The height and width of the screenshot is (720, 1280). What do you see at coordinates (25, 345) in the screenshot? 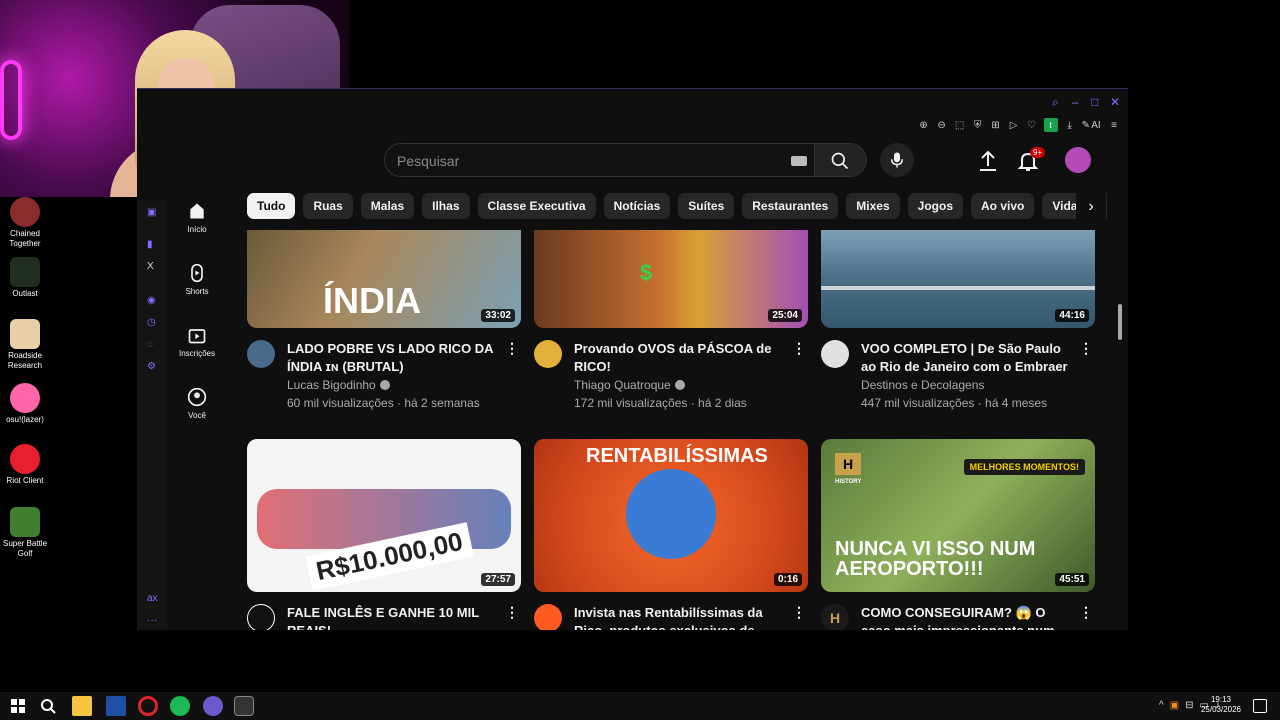
I see `desktop-icon-roadside-research: Roadside Research` at bounding box center [25, 345].